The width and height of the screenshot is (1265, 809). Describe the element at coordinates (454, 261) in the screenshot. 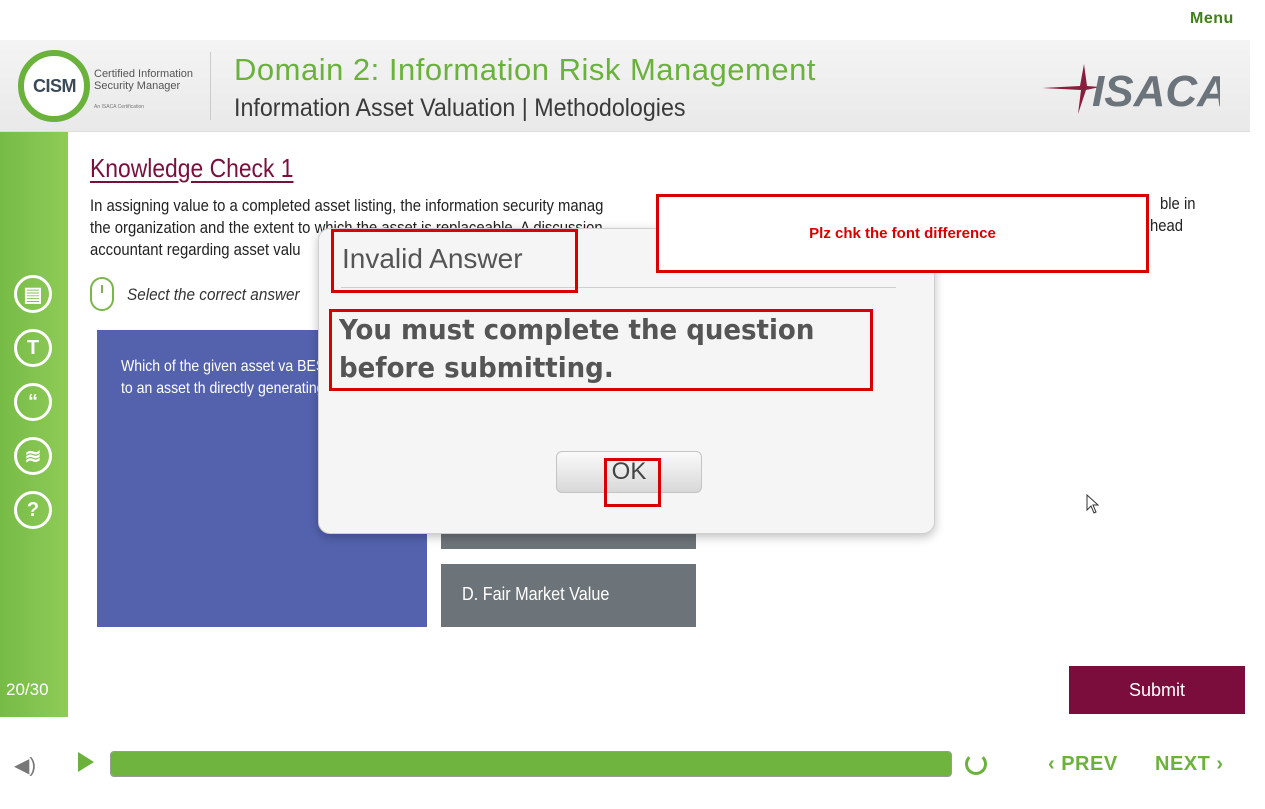

I see `annotation-box-title` at that location.